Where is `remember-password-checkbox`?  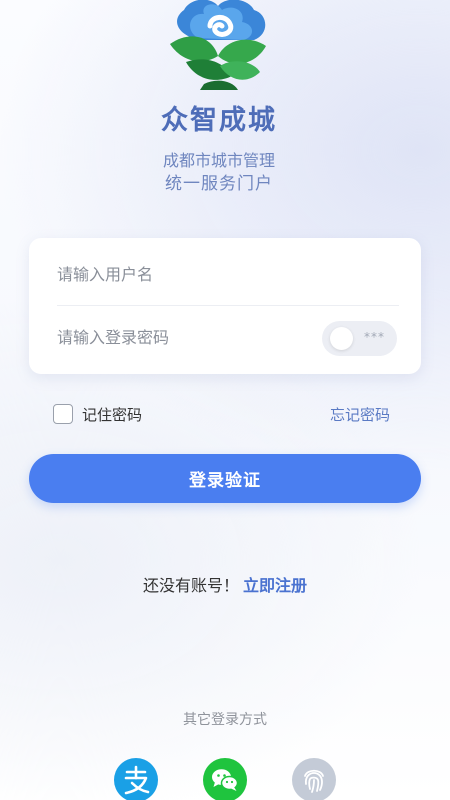
remember-password-checkbox is located at coordinates (63, 414).